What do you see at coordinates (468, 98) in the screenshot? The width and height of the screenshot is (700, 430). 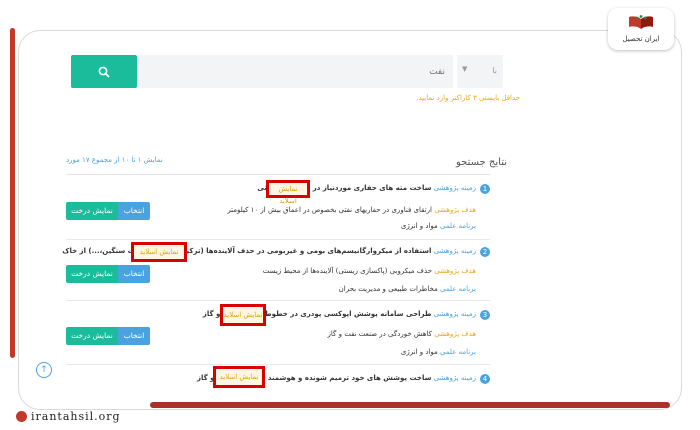 I see `search-hint: حداقل بایستی ۳ کاراکتر وارد نمایید.` at bounding box center [468, 98].